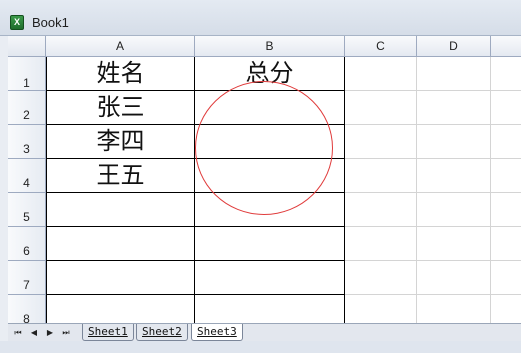 The width and height of the screenshot is (521, 353). I want to click on cell-a6, so click(120, 244).